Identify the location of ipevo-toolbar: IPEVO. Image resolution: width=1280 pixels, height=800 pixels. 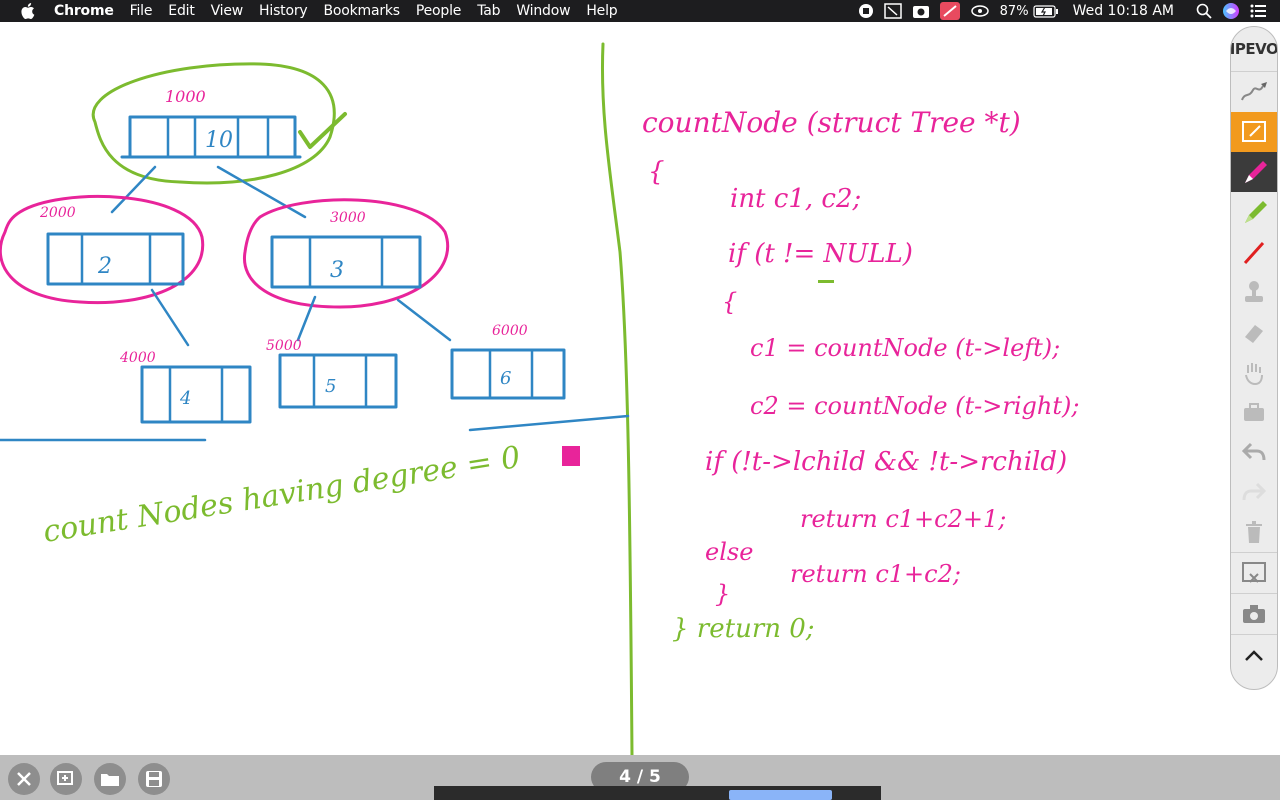
(1254, 358).